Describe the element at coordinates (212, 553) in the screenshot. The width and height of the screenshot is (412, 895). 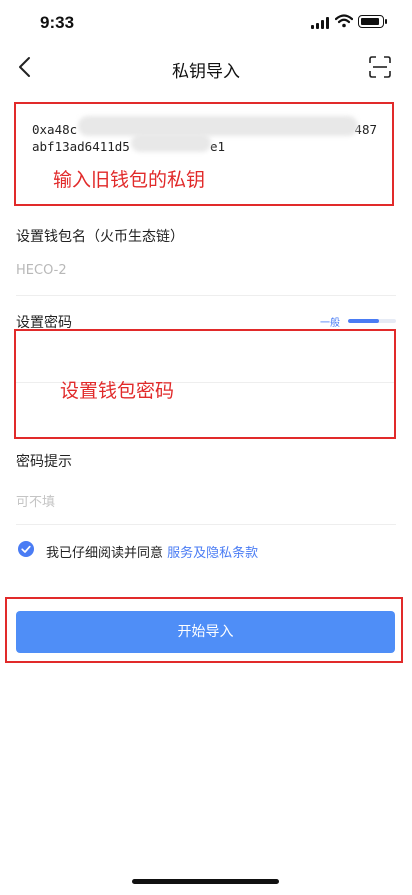
I see `terms-link: 服务及隐私条款` at that location.